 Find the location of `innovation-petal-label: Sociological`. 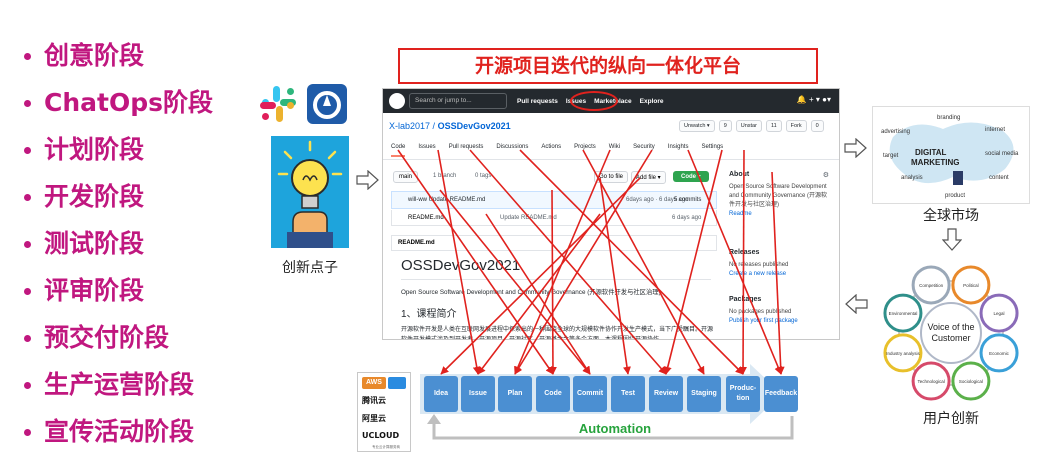

innovation-petal-label: Sociological is located at coordinates (971, 381).